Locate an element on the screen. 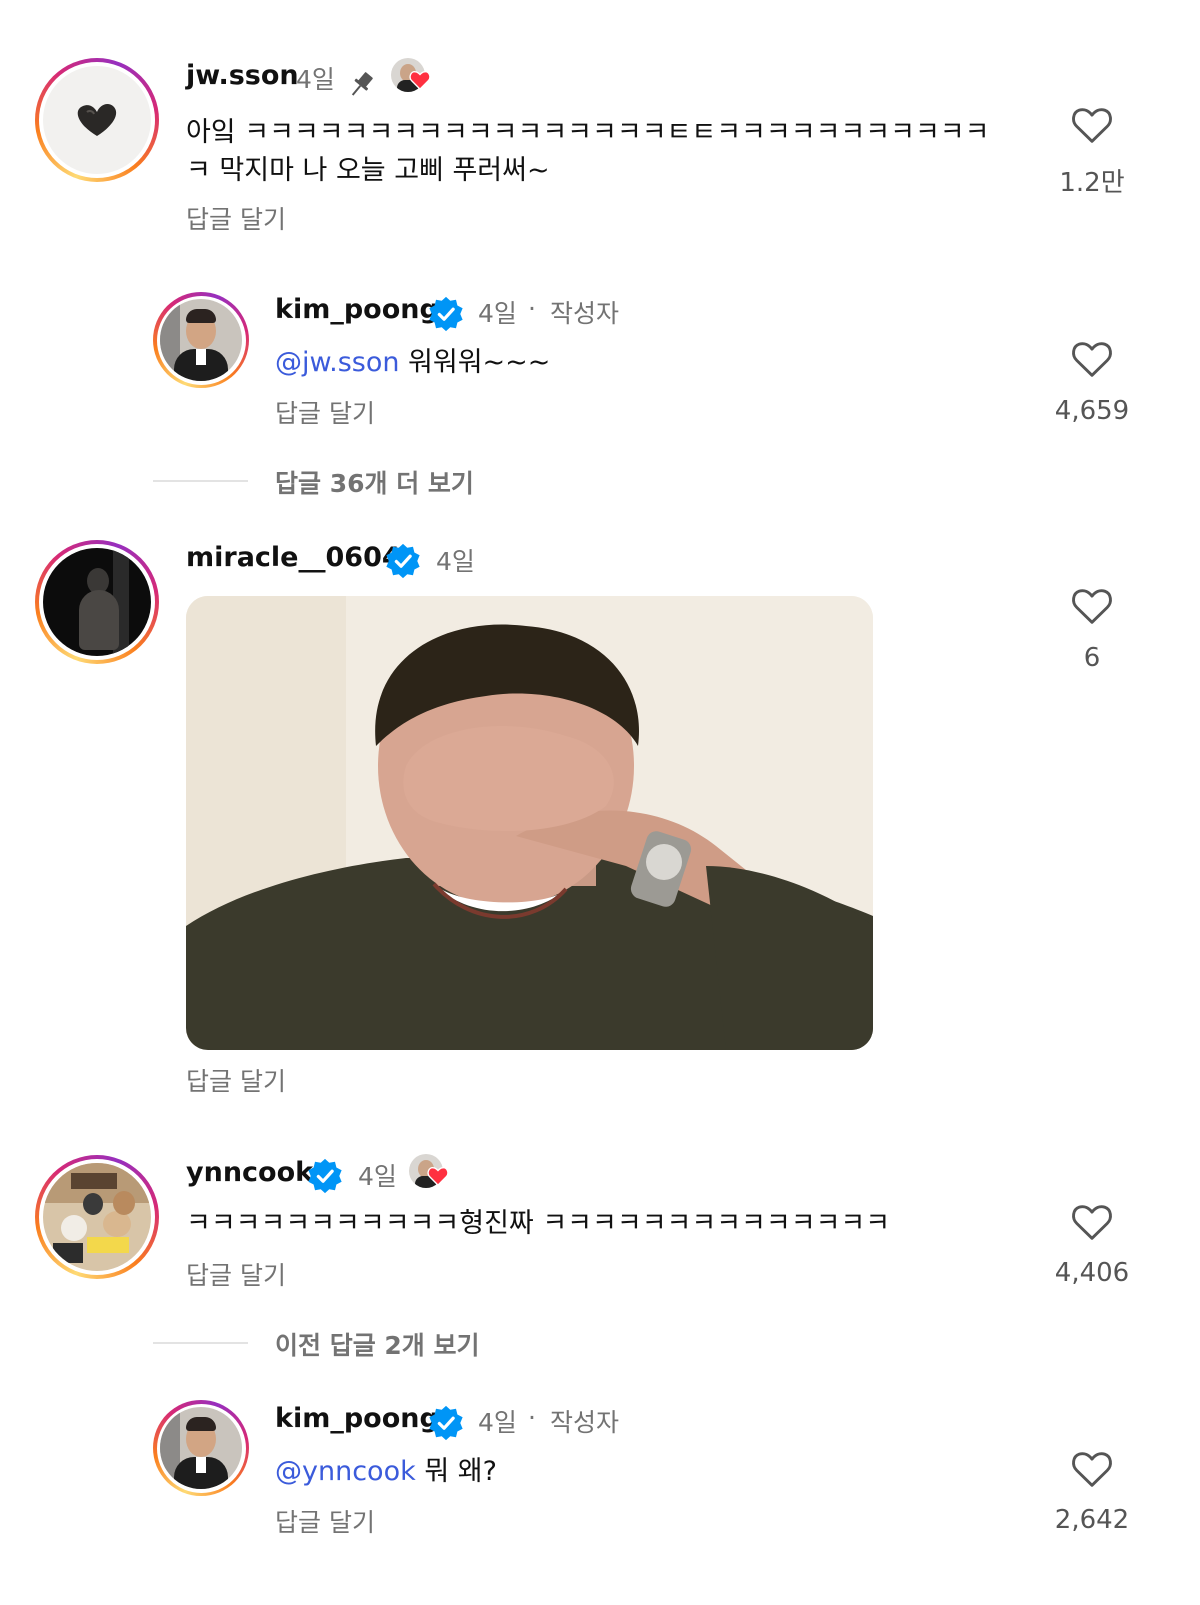 This screenshot has width=1200, height=1605. comment-username: jw.sson is located at coordinates (242, 75).